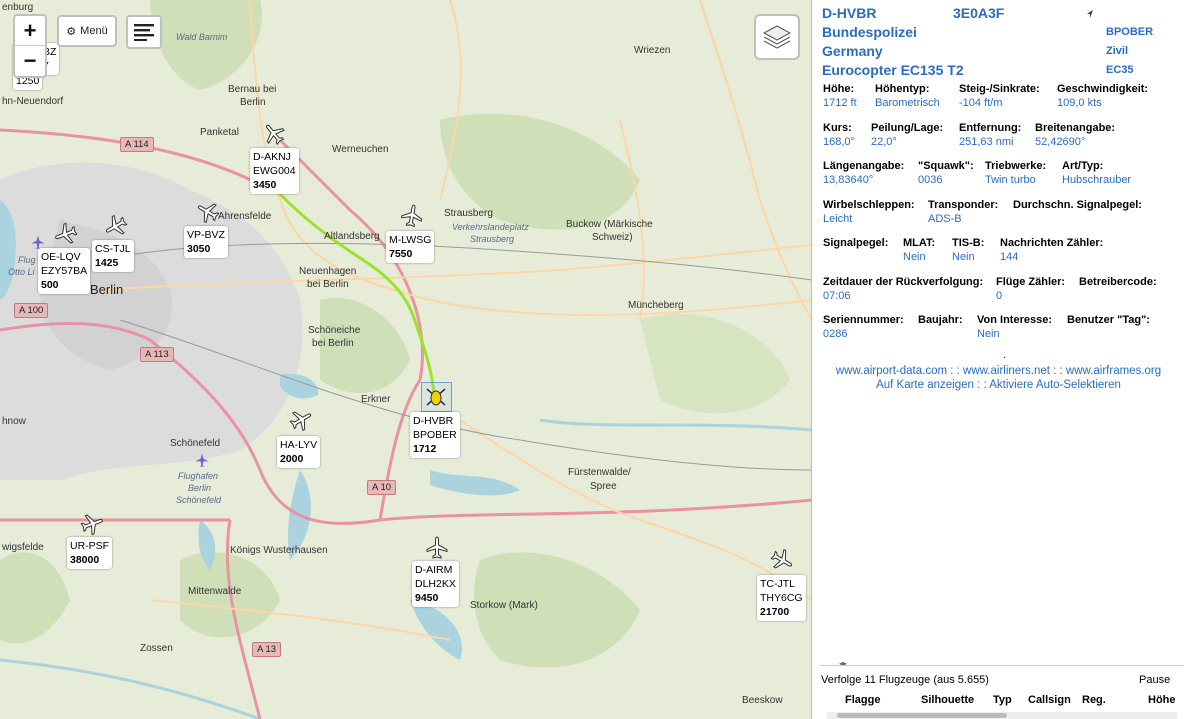 This screenshot has width=1184, height=719. What do you see at coordinates (1049, 700) in the screenshot?
I see `column-header: Callsign` at bounding box center [1049, 700].